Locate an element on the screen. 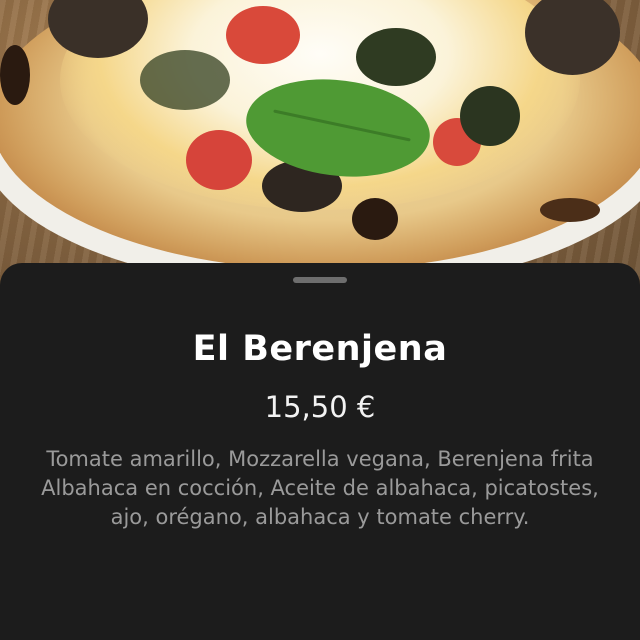  product-price: 15,50 € is located at coordinates (320, 407).